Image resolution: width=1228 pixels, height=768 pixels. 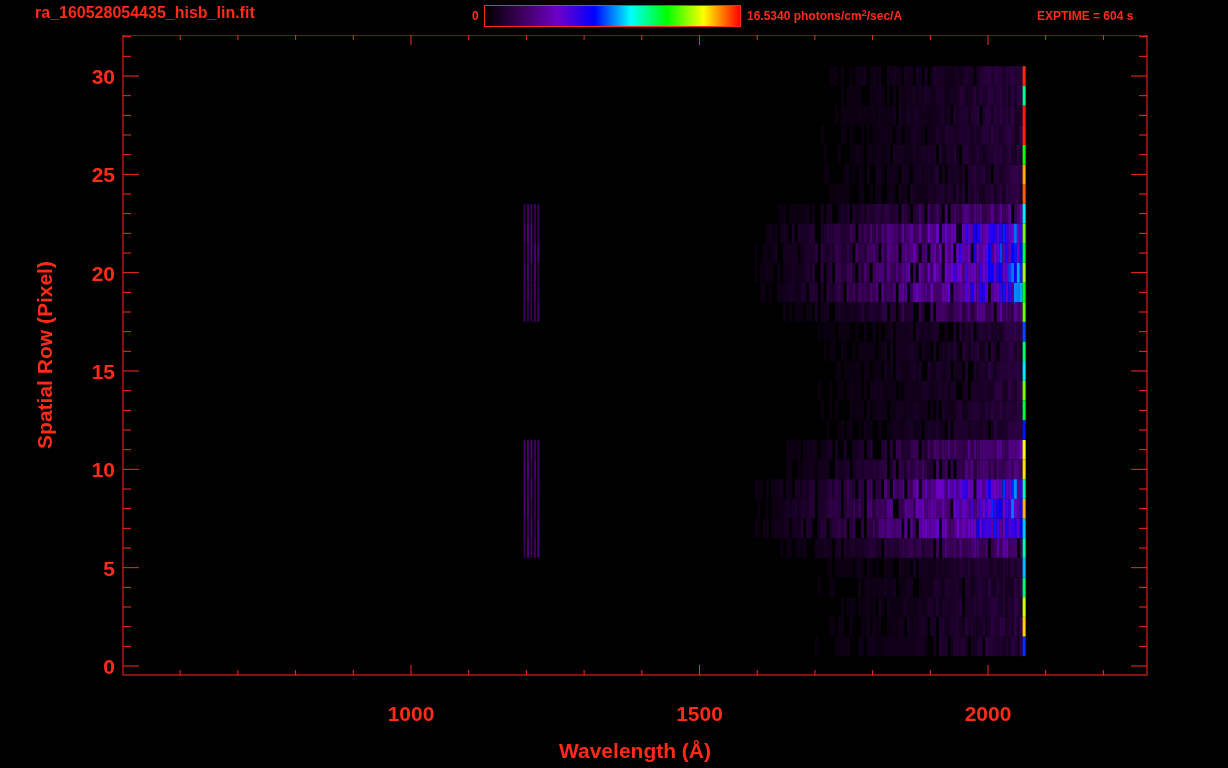 What do you see at coordinates (44, 355) in the screenshot?
I see `y-axis-label: Spatial Row (Pixel)` at bounding box center [44, 355].